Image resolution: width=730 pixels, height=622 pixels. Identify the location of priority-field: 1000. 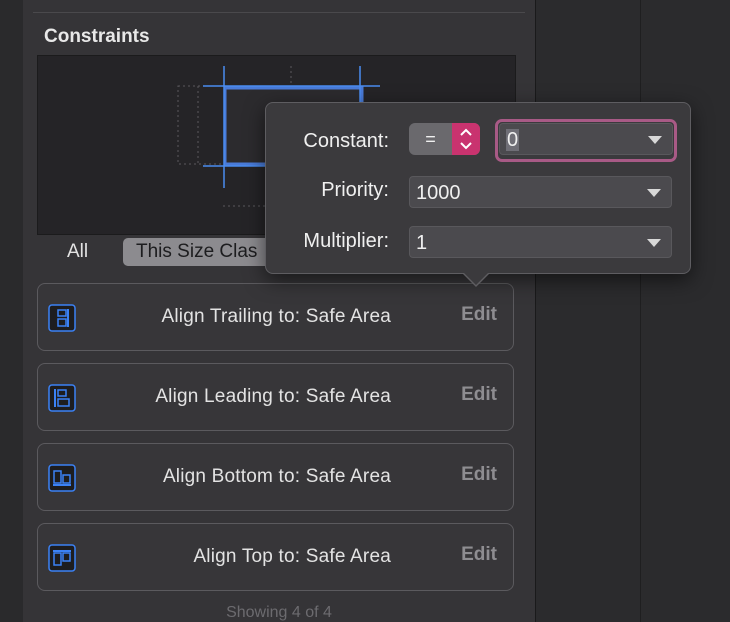
(540, 192).